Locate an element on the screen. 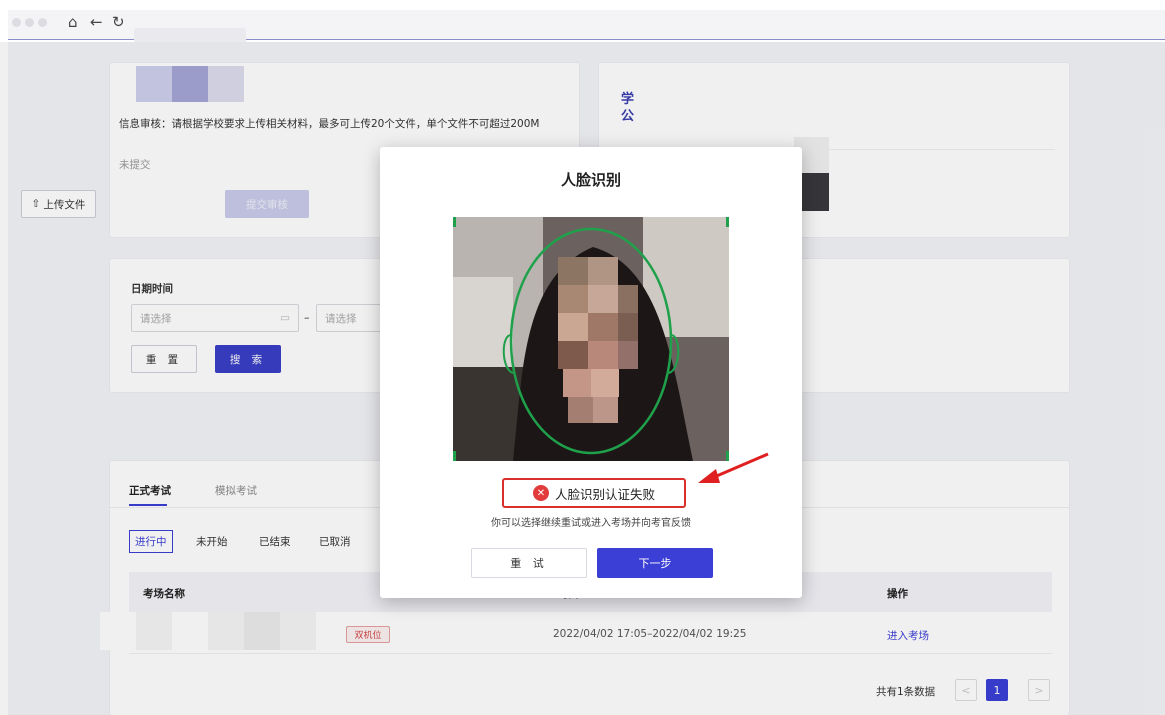 The height and width of the screenshot is (715, 1165). window-controls is located at coordinates (29, 22).